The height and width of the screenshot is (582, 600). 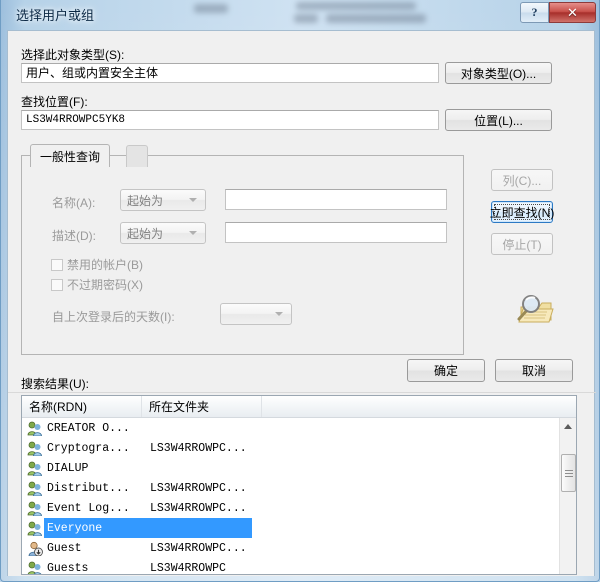 What do you see at coordinates (82, 406) in the screenshot?
I see `column-header-name: 名称(RDN)` at bounding box center [82, 406].